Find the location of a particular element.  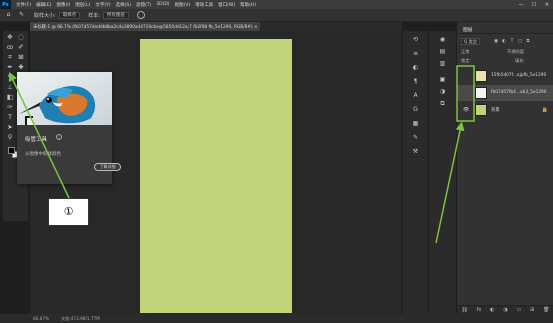

layer-filter-select: Q 类型 is located at coordinates (471, 41).